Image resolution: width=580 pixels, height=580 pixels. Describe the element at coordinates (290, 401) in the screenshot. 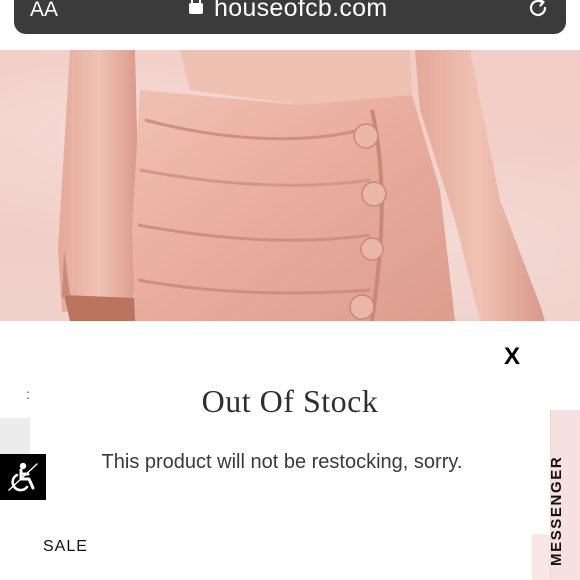

I see `modal-title: Out Of Stock` at that location.